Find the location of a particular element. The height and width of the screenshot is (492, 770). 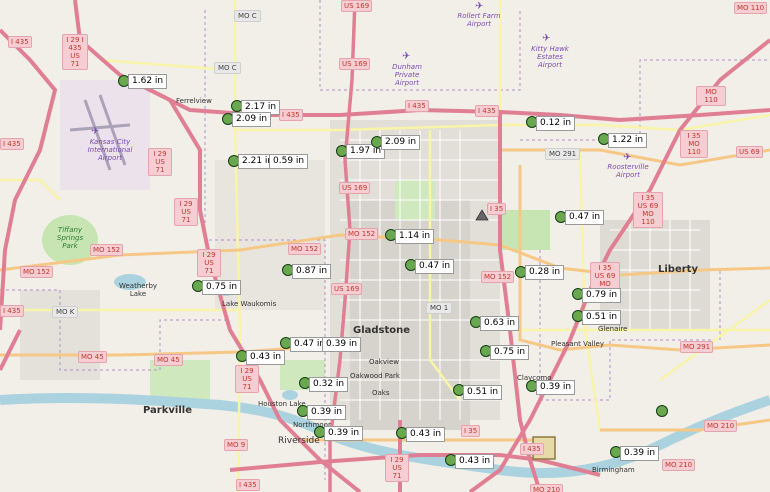

lake is located at coordinates (290, 395).